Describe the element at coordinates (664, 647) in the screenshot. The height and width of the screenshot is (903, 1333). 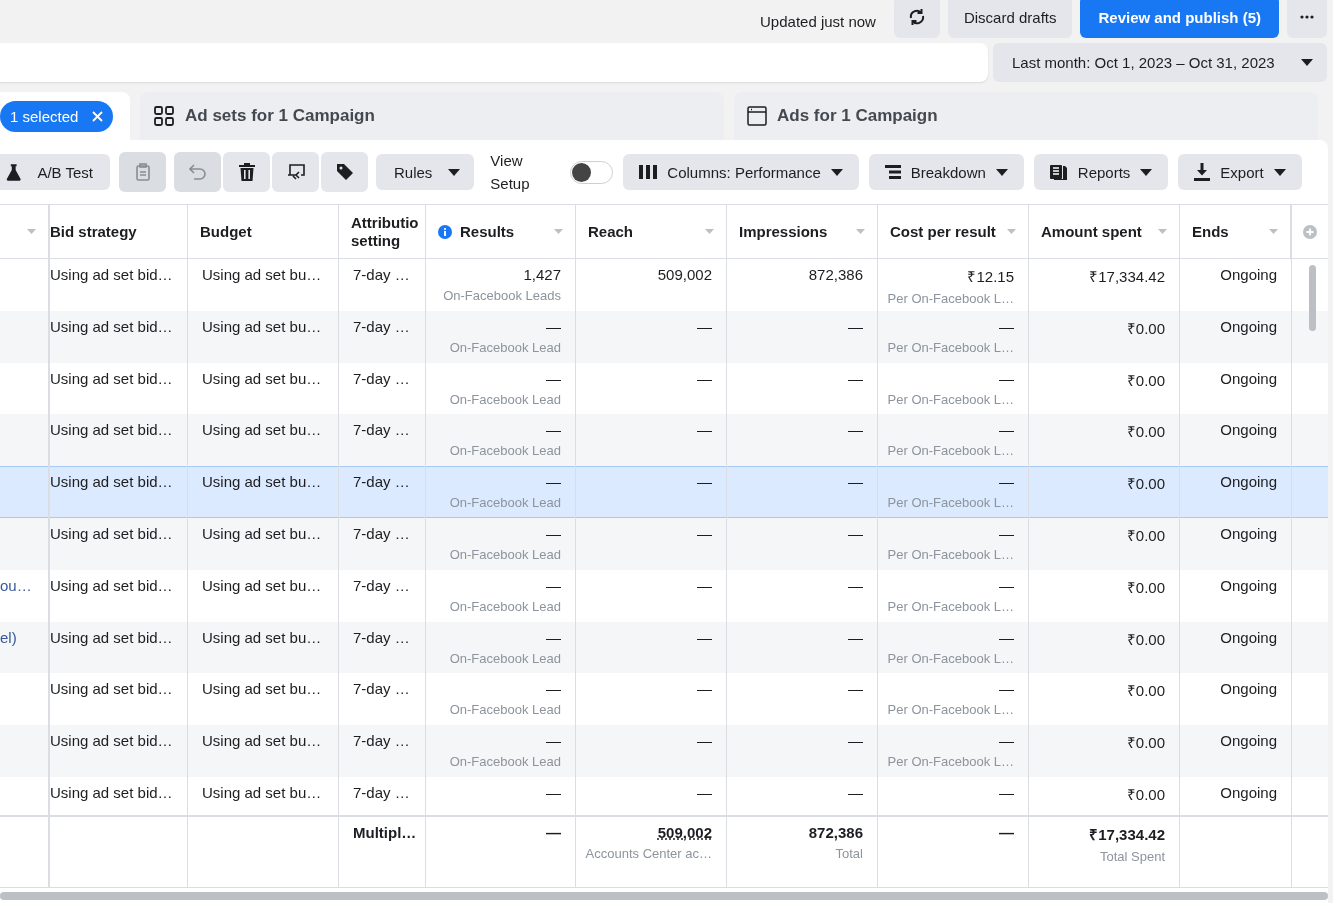
I see `table-row: el) Using ad set bid… Using ad set bu… 7-day … — On-Facebook Lead — — — Per On-Facebook L… ₹0.00 Ongoing` at that location.